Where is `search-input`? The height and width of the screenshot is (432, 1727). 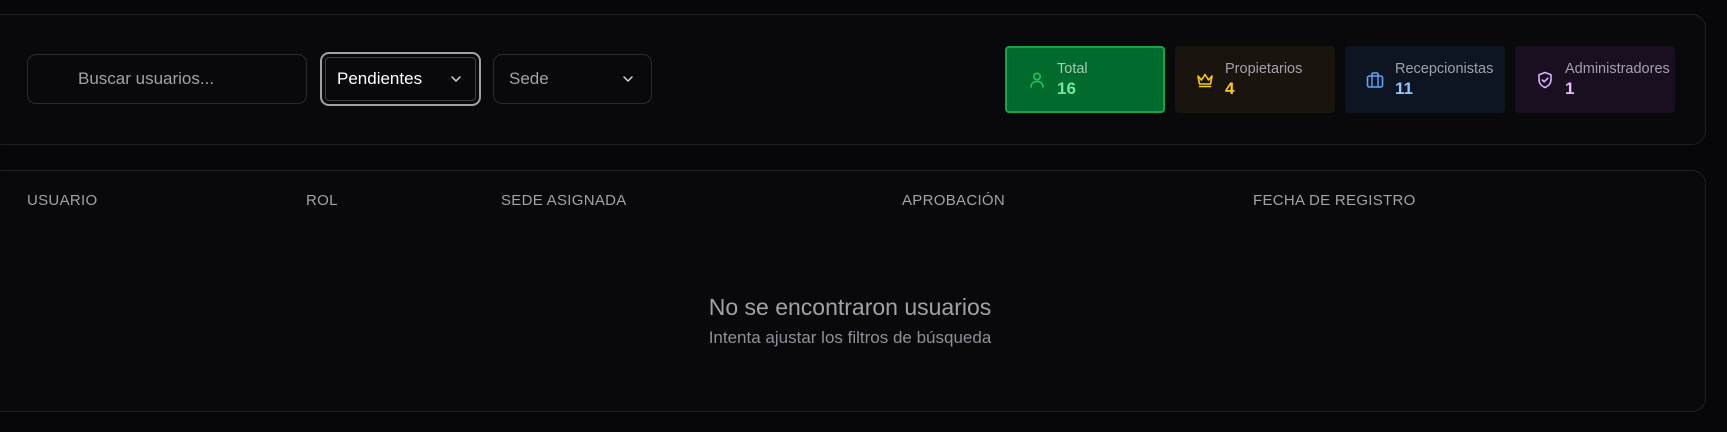 search-input is located at coordinates (167, 79).